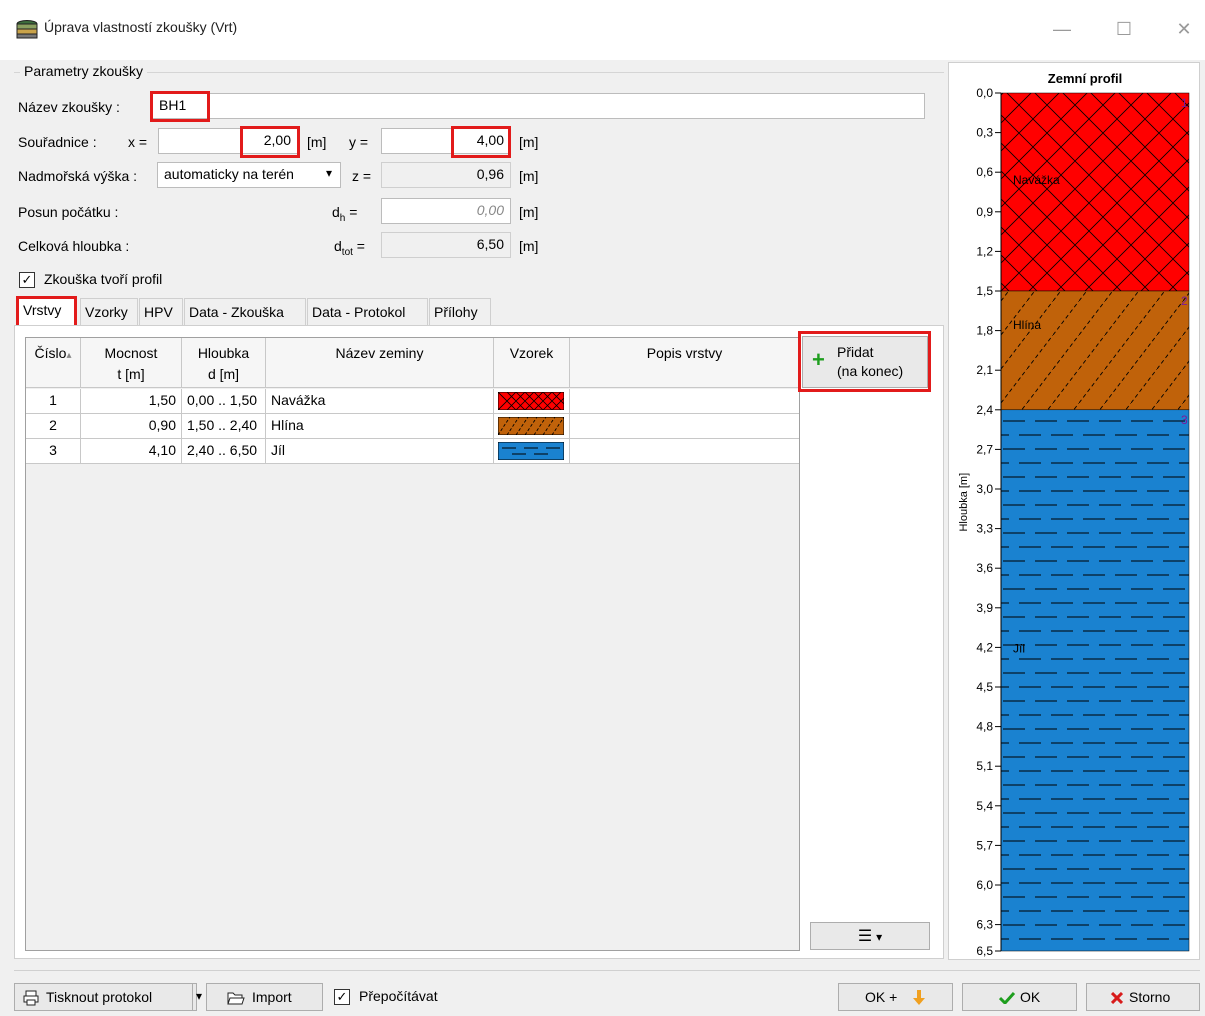 This screenshot has height=1016, width=1205. I want to click on profile-checkbox: ✓, so click(27, 280).